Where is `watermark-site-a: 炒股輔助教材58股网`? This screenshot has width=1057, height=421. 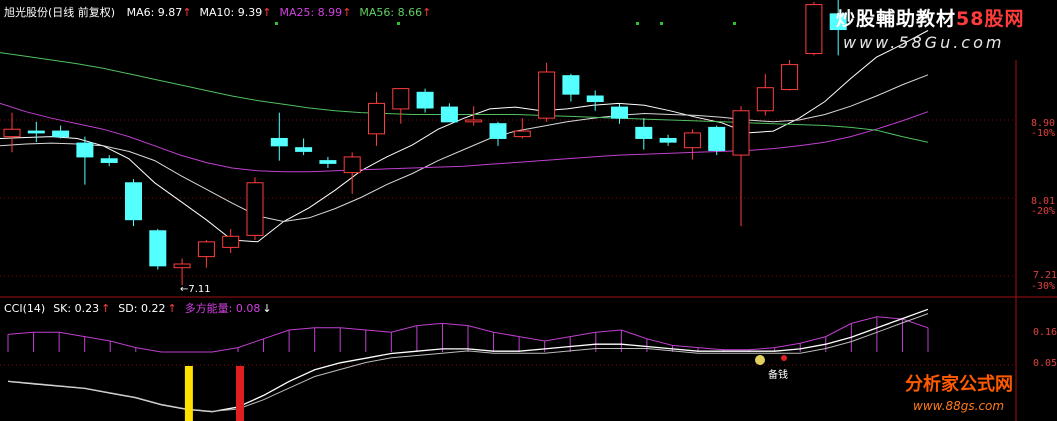 watermark-site-a: 炒股輔助教材58股网 is located at coordinates (930, 19).